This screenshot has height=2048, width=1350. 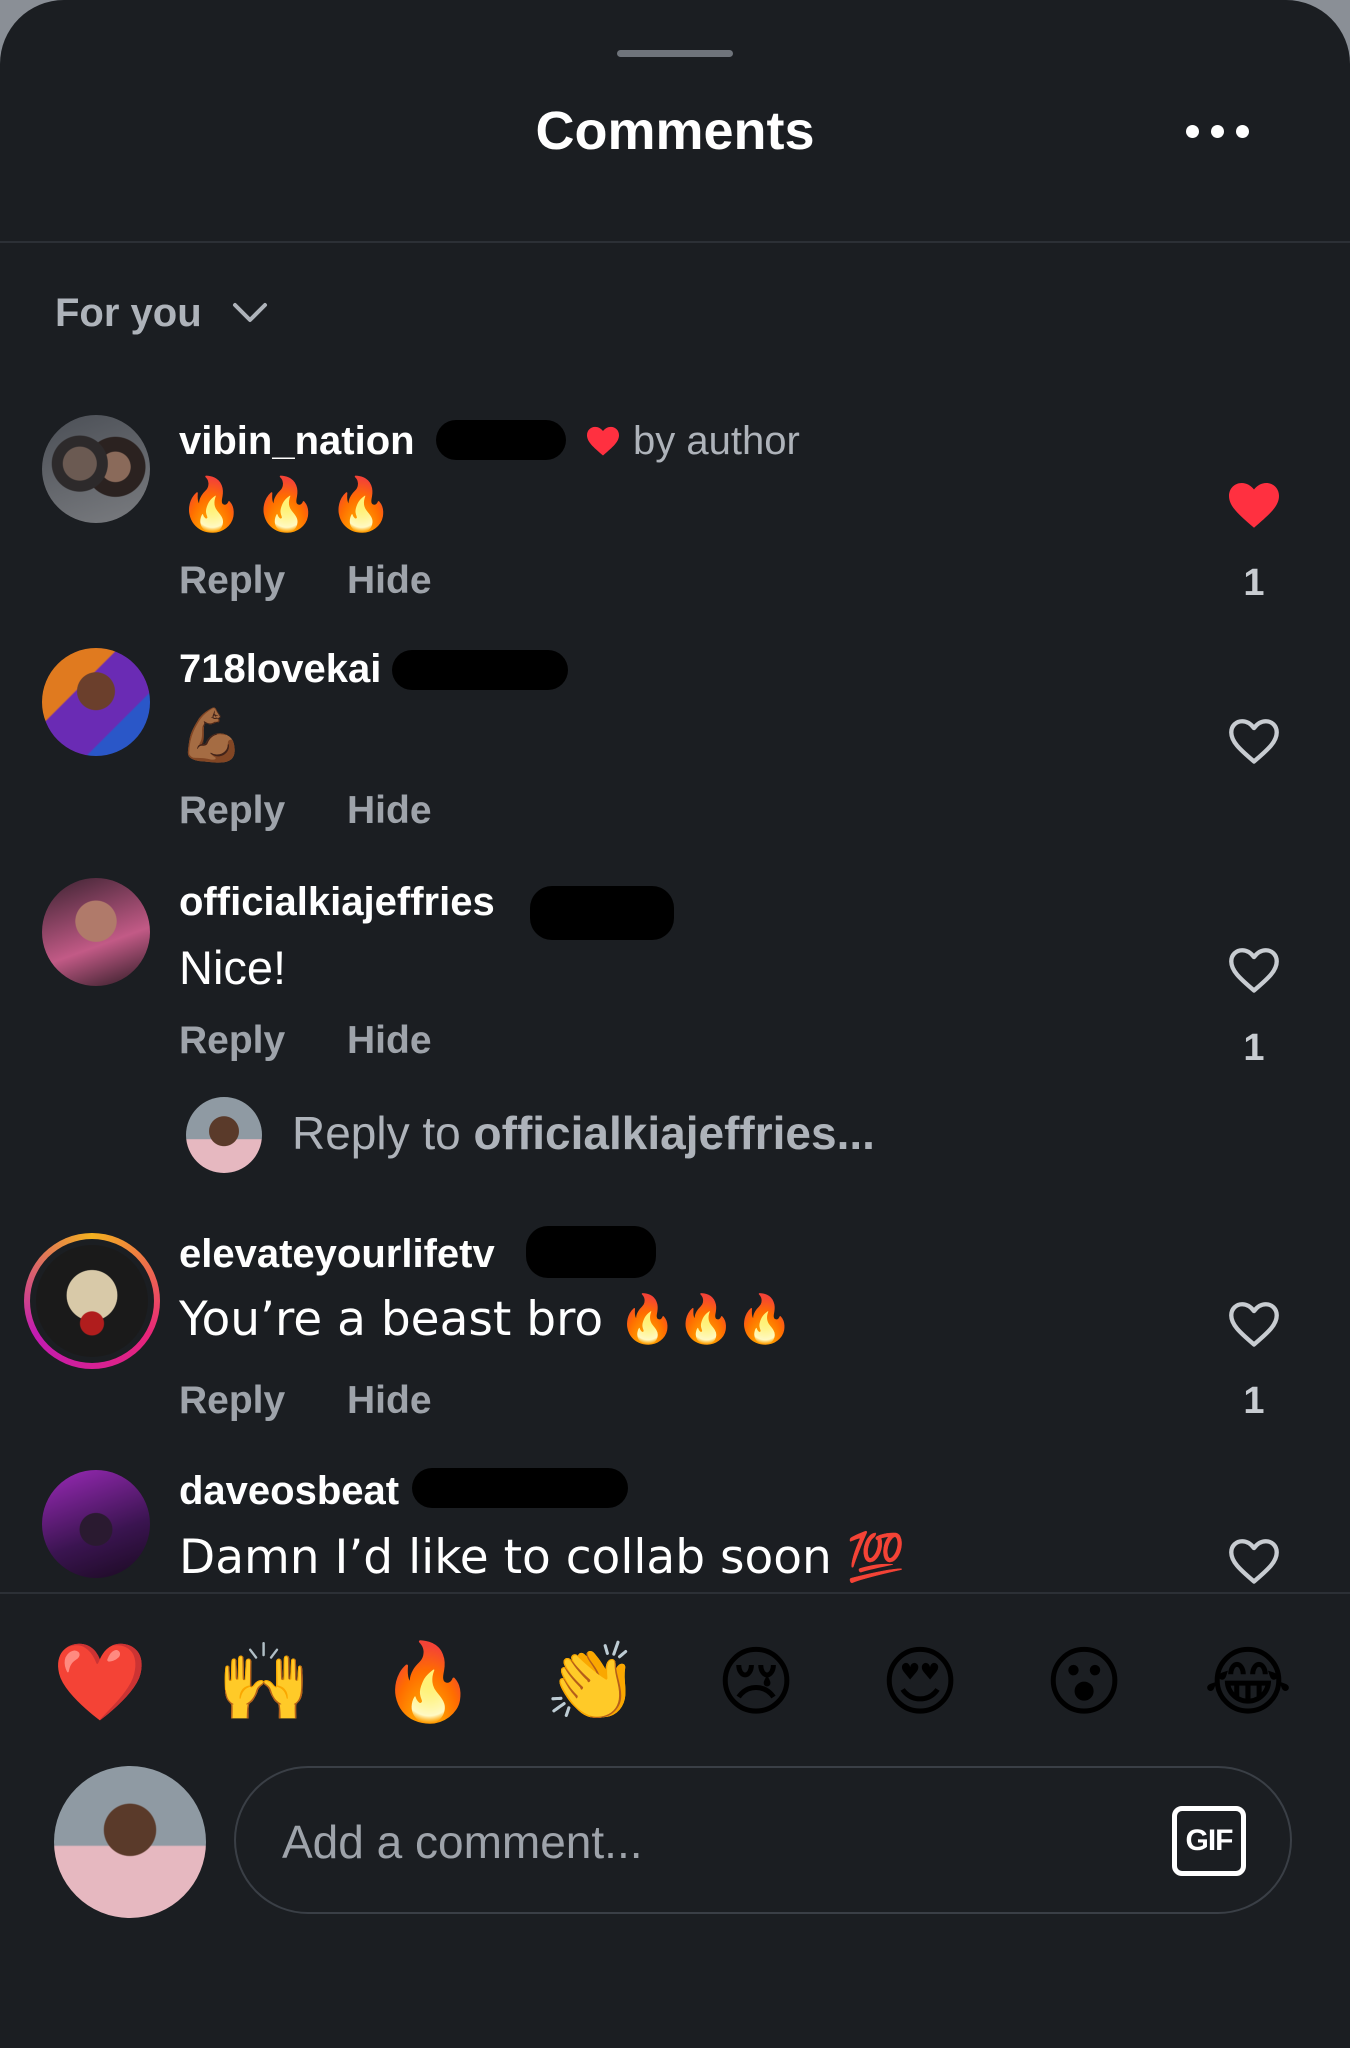 I want to click on heart-filled-icon, so click(x=603, y=441).